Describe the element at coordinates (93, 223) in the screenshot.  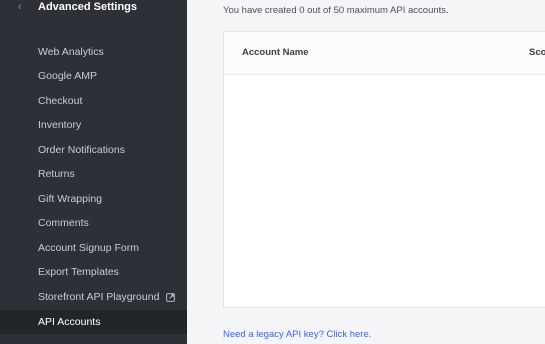
I see `sidebar-item-comments: Comments` at that location.